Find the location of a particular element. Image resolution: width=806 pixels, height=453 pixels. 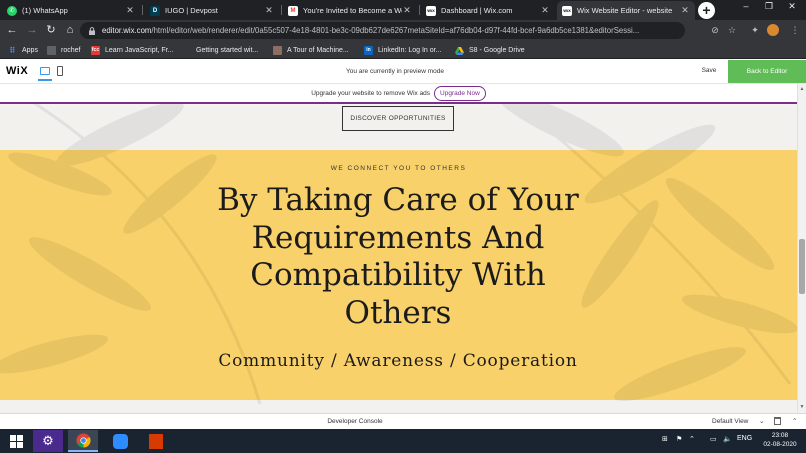

tab-title: You're Invited to Become a Wel is located at coordinates (352, 10).